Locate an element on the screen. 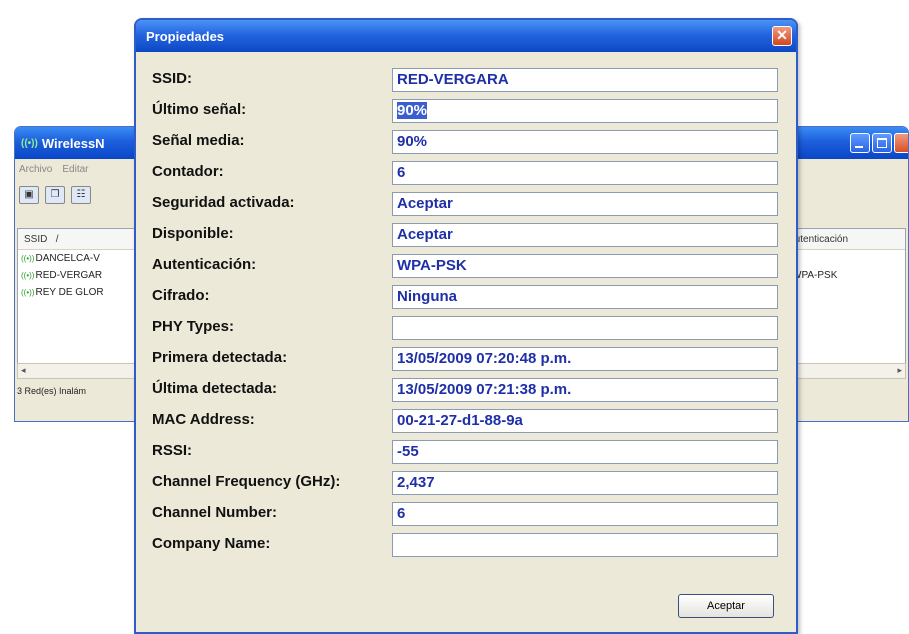 The width and height of the screenshot is (909, 634). properties-icon: ☷ is located at coordinates (81, 195).